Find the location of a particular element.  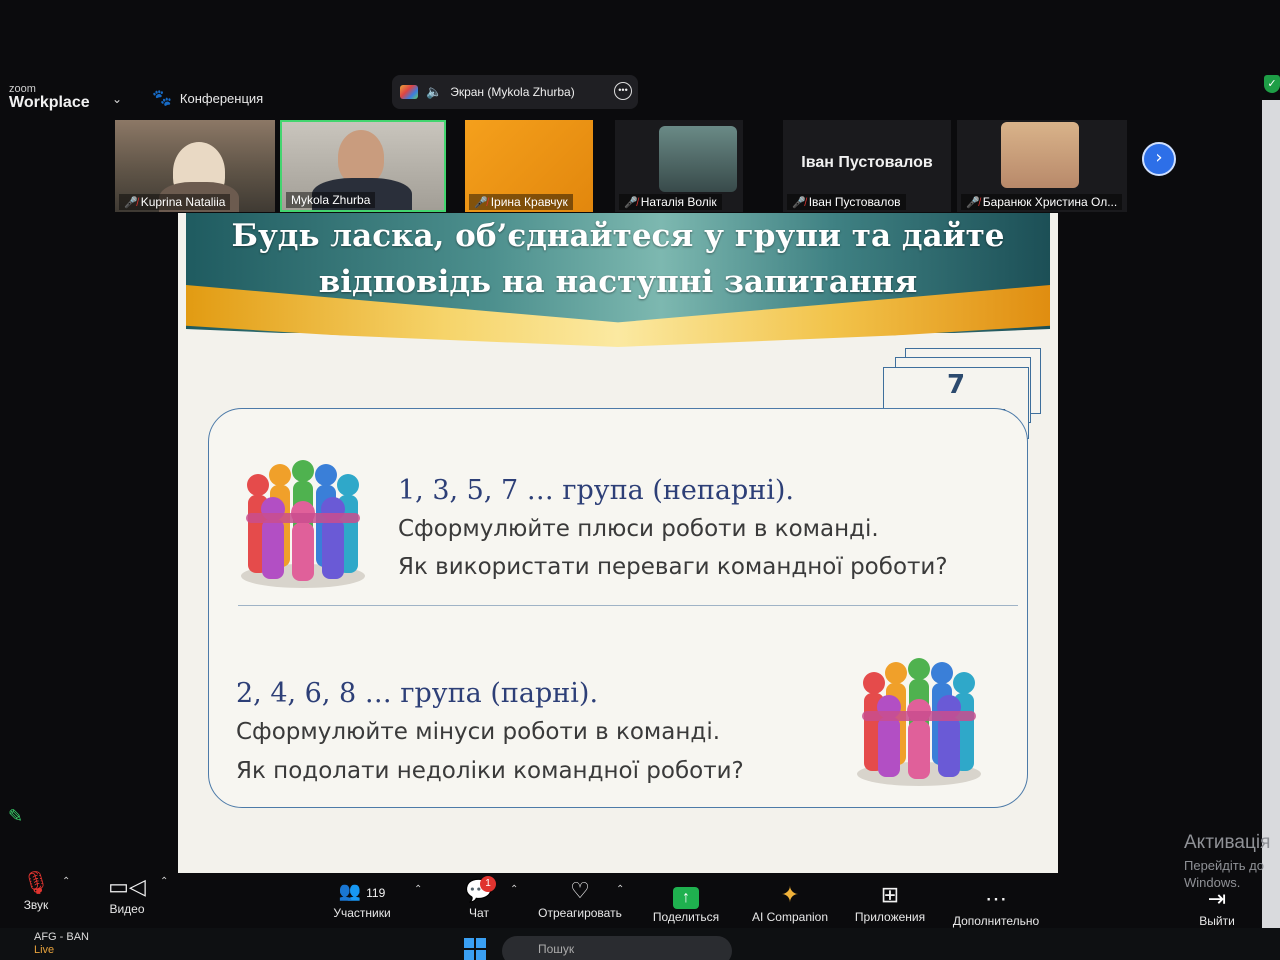

react-options-caret: ⌃ is located at coordinates (620, 889).